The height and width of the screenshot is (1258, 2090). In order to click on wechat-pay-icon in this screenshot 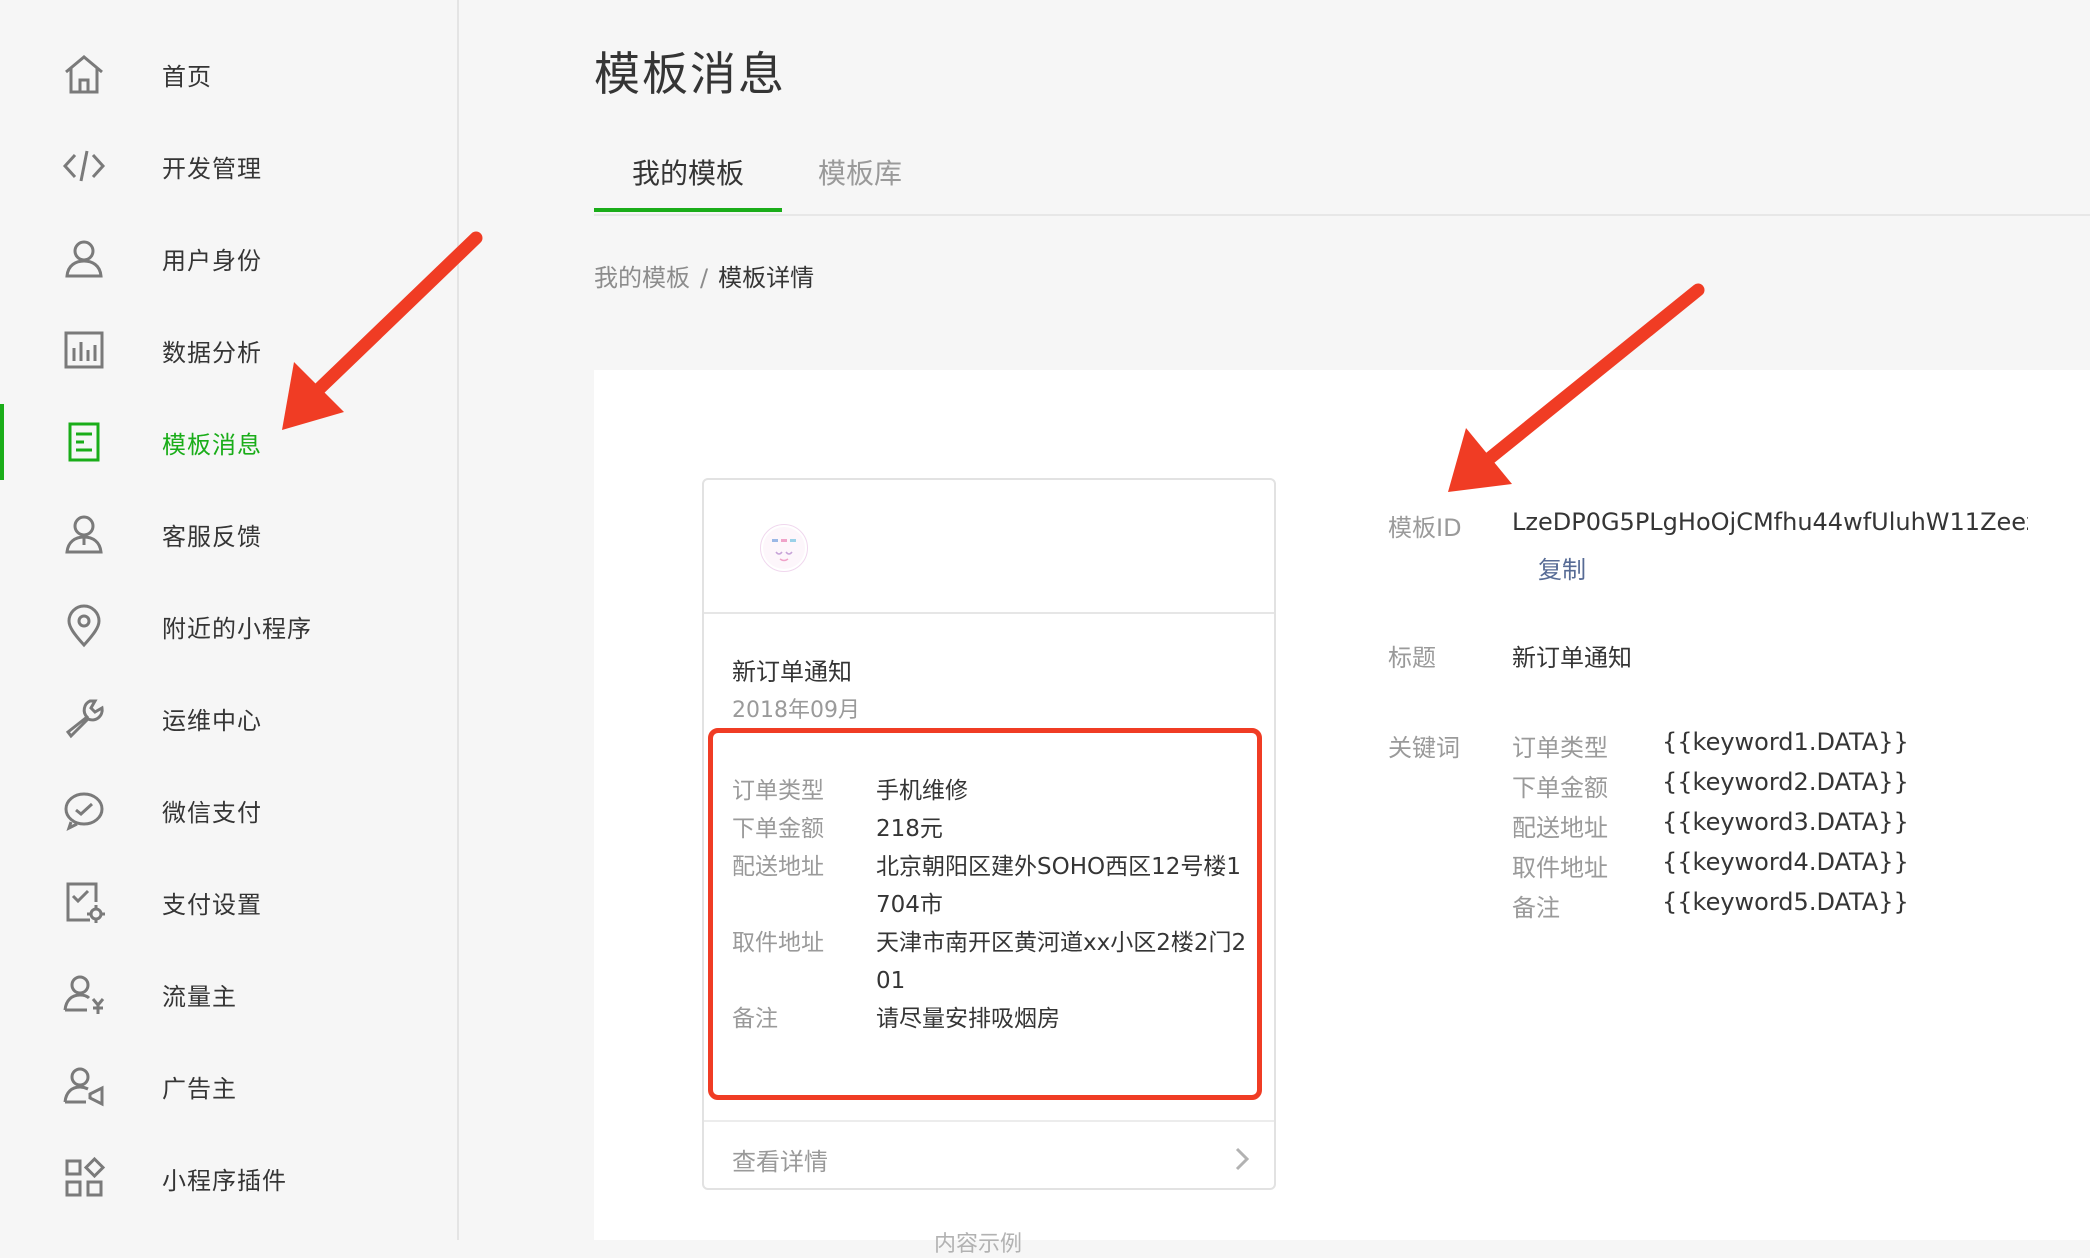, I will do `click(84, 810)`.